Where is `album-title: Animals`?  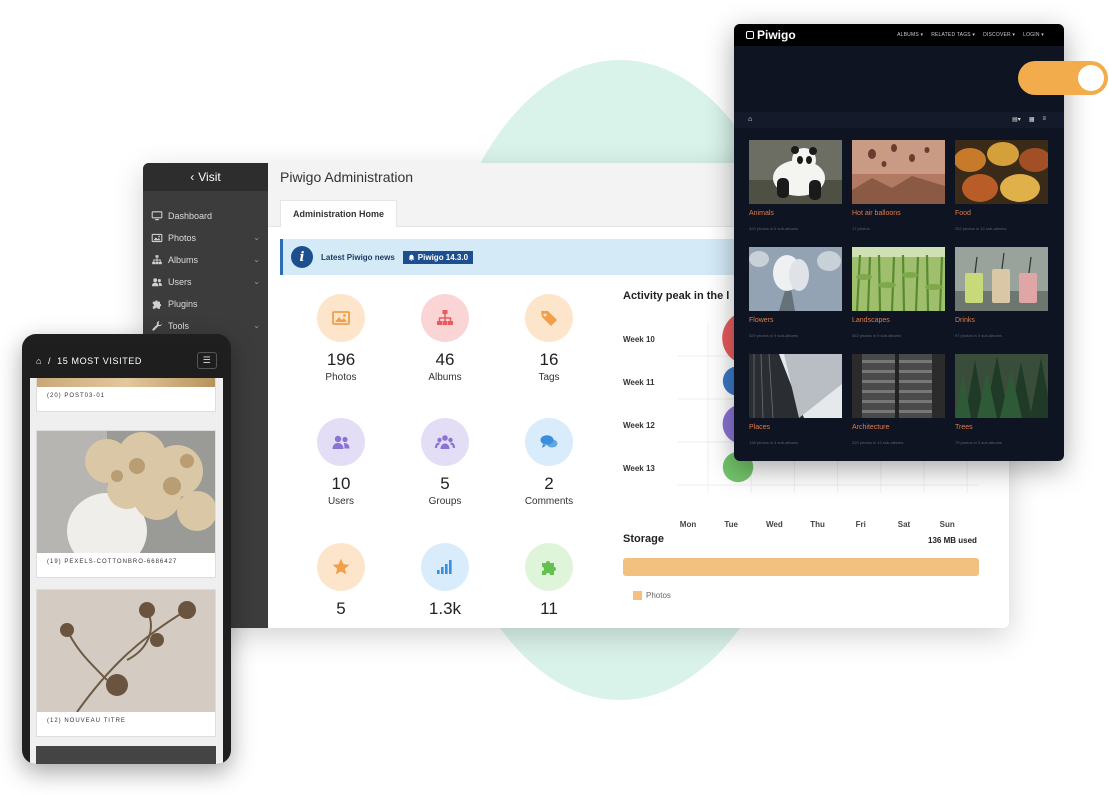
album-title: Animals is located at coordinates (795, 213).